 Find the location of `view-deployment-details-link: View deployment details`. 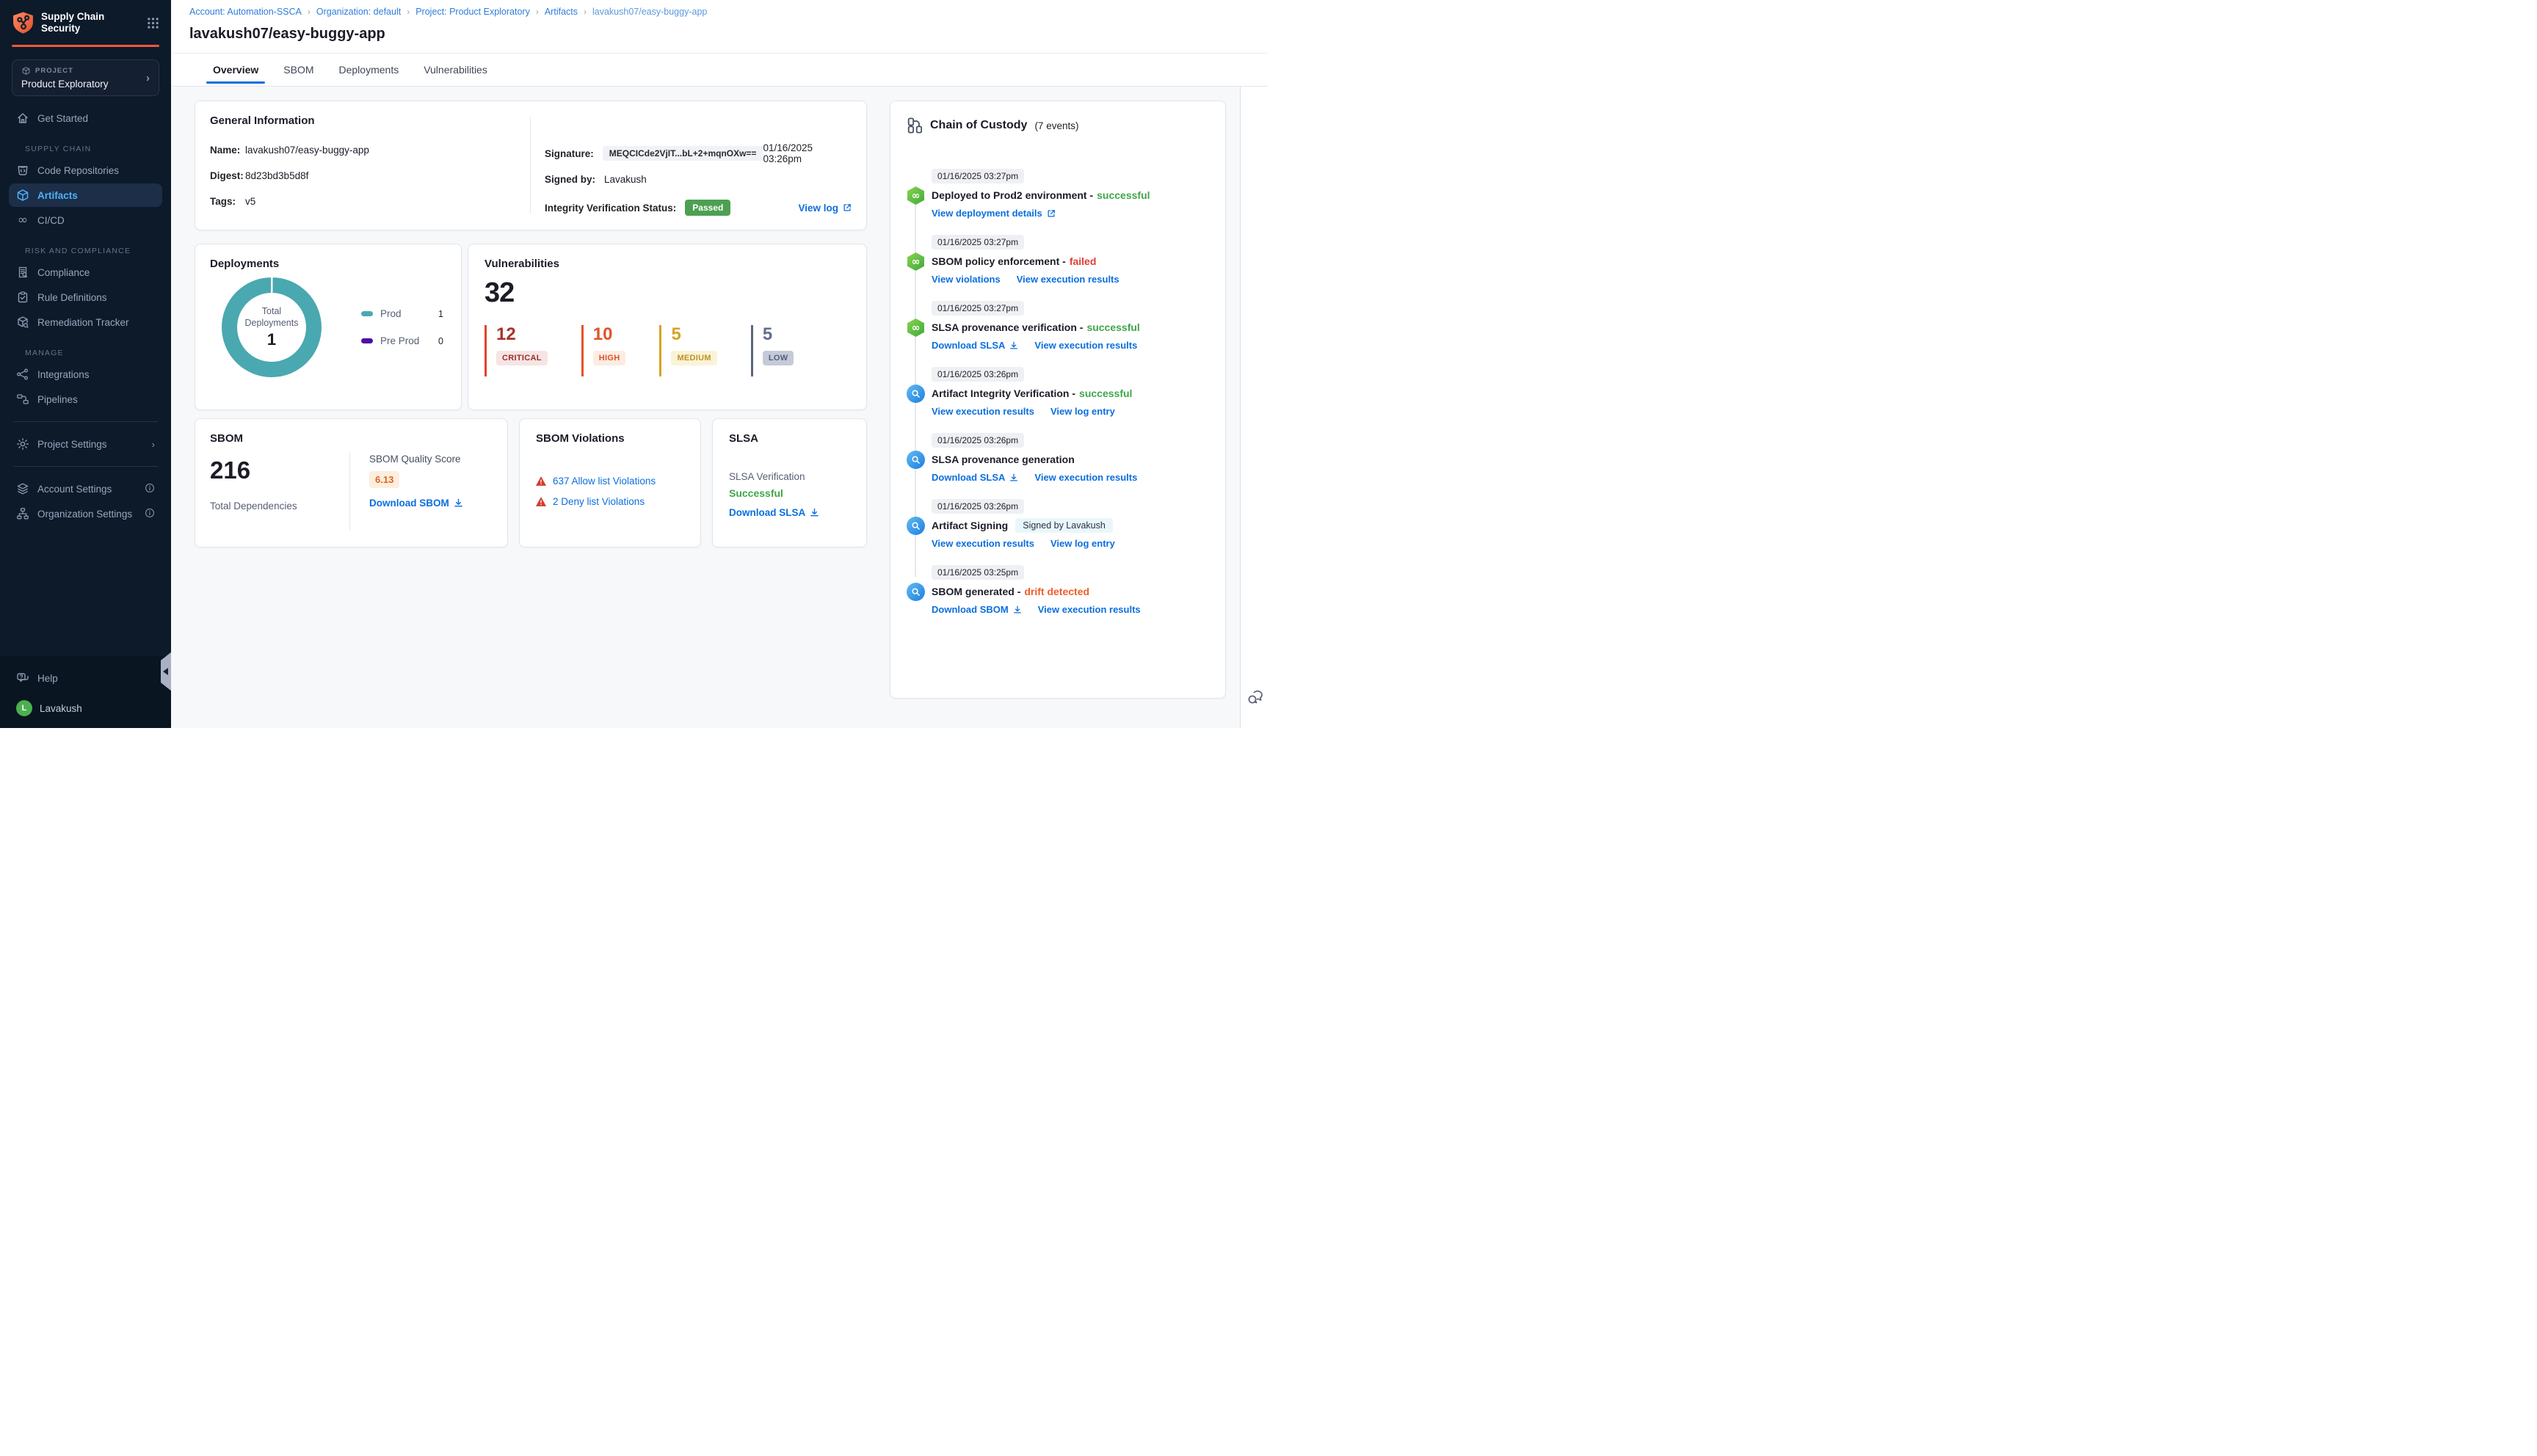

view-deployment-details-link: View deployment details is located at coordinates (994, 213).